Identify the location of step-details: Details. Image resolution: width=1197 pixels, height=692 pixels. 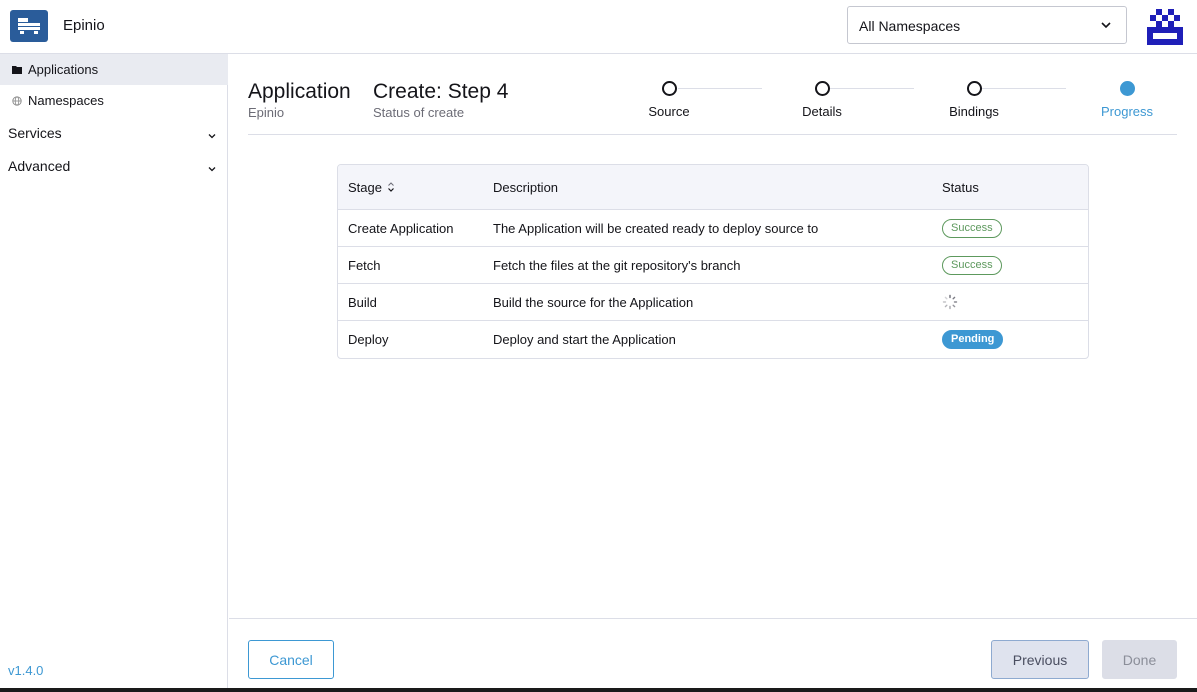
(822, 100).